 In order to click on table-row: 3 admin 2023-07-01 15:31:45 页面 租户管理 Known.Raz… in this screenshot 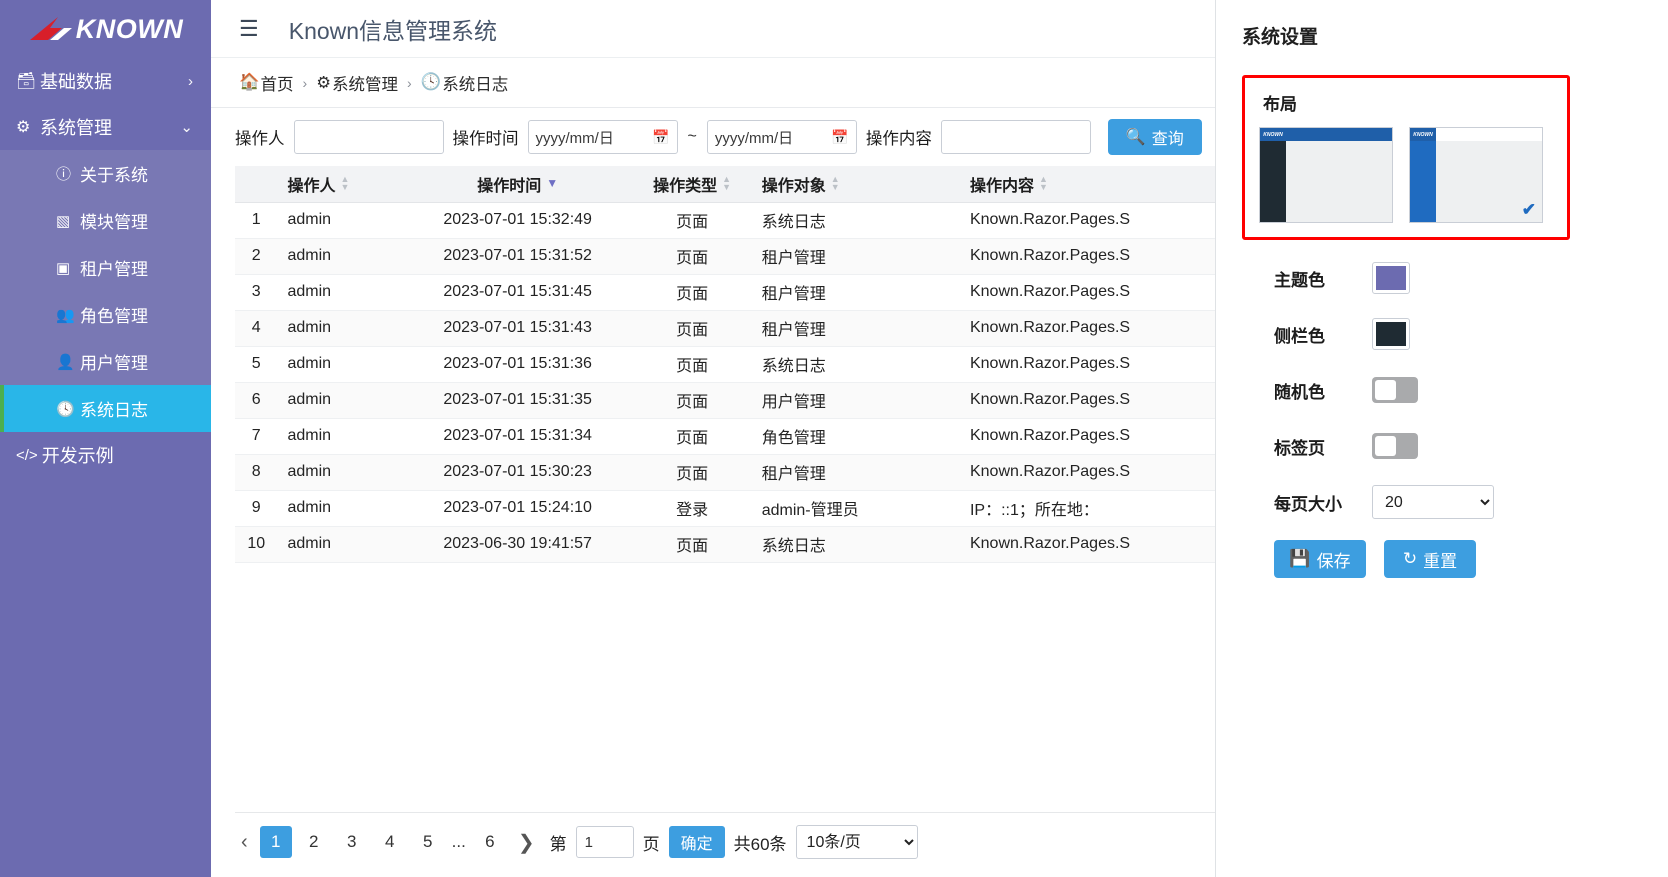, I will do `click(725, 292)`.